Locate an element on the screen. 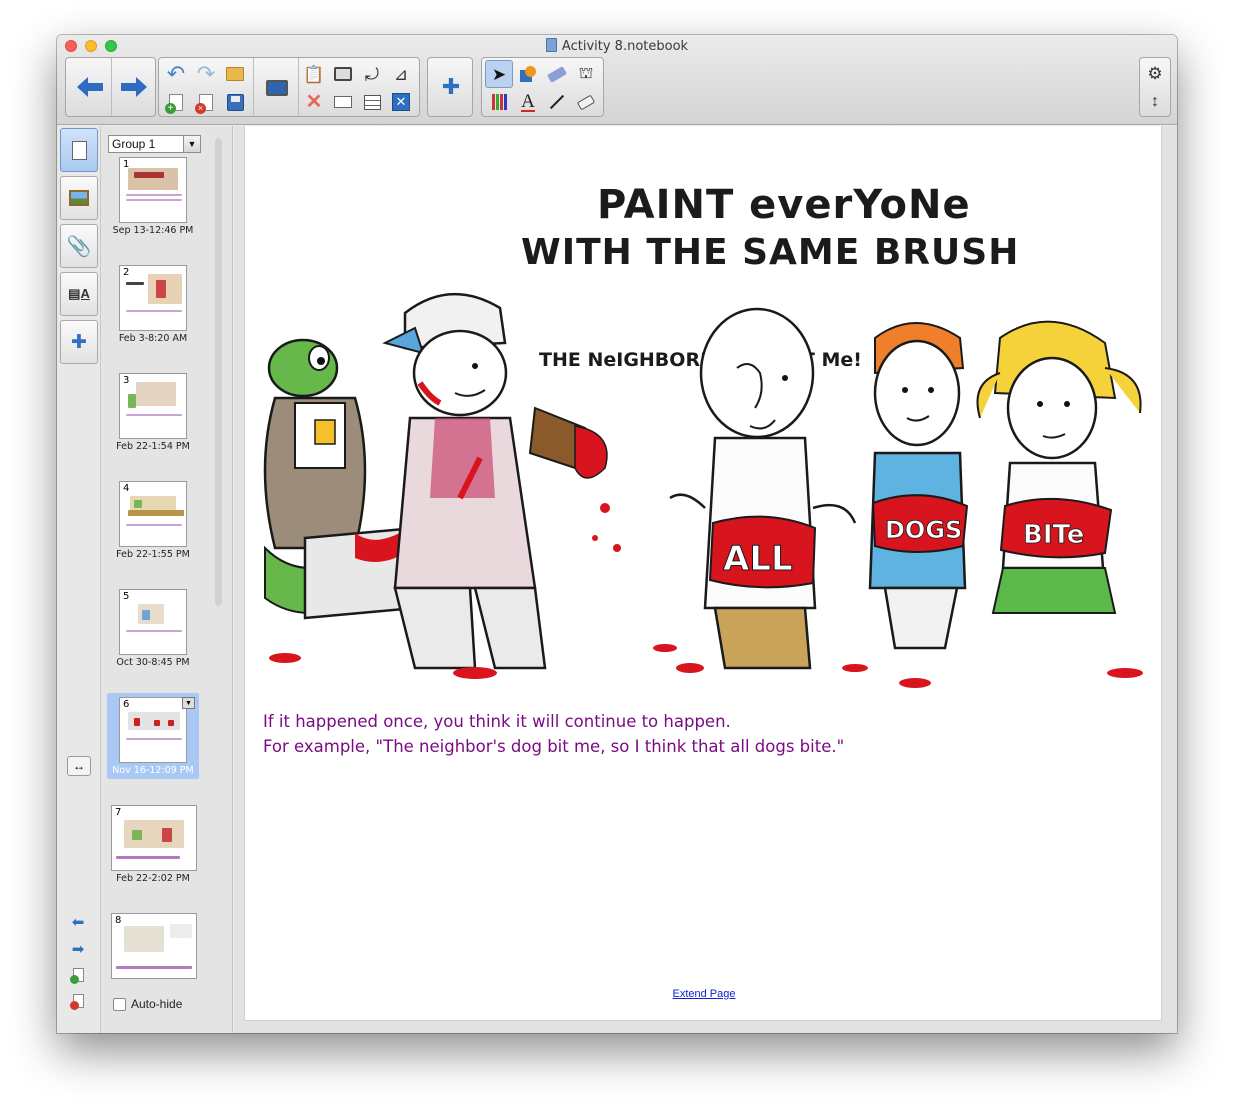 Image resolution: width=1234 pixels, height=1113 pixels. magic-pen-tool-button is located at coordinates (557, 74).